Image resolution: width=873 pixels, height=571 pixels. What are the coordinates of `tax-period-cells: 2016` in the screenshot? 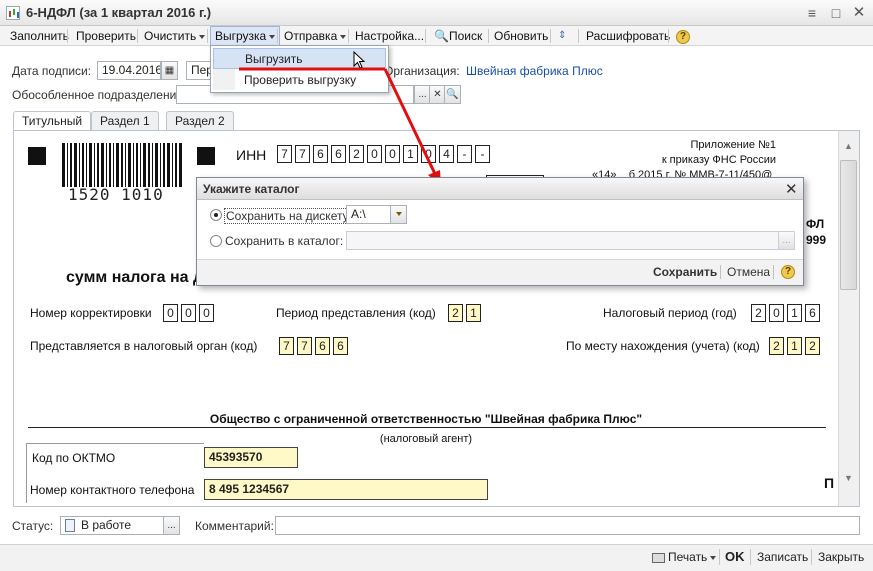 It's located at (787, 313).